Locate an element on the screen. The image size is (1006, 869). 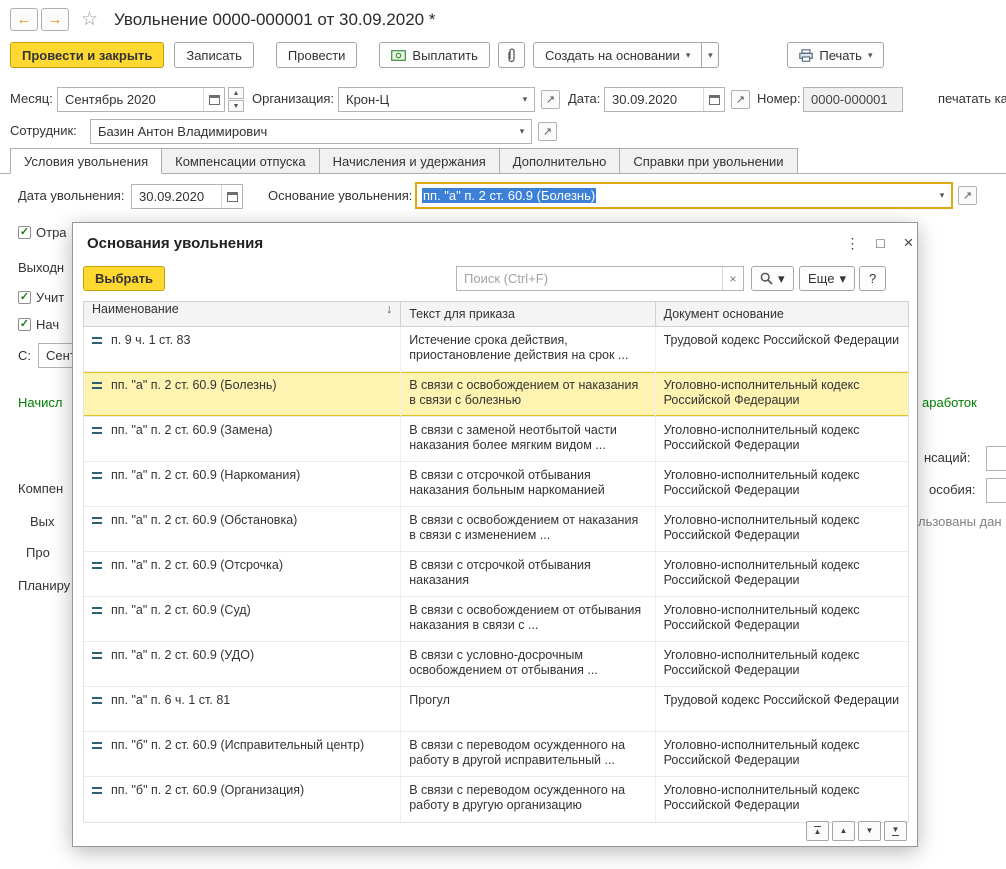
bg-label: Отра is located at coordinates (51, 232).